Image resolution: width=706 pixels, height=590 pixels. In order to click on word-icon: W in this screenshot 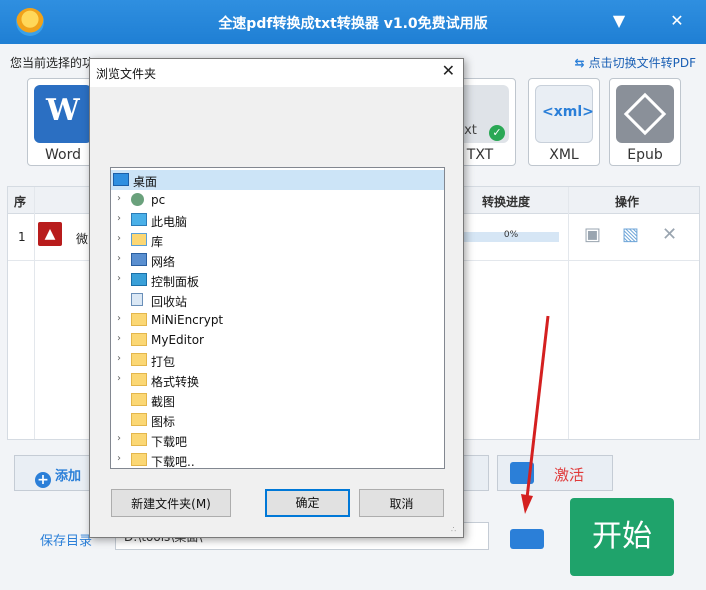, I will do `click(63, 114)`.